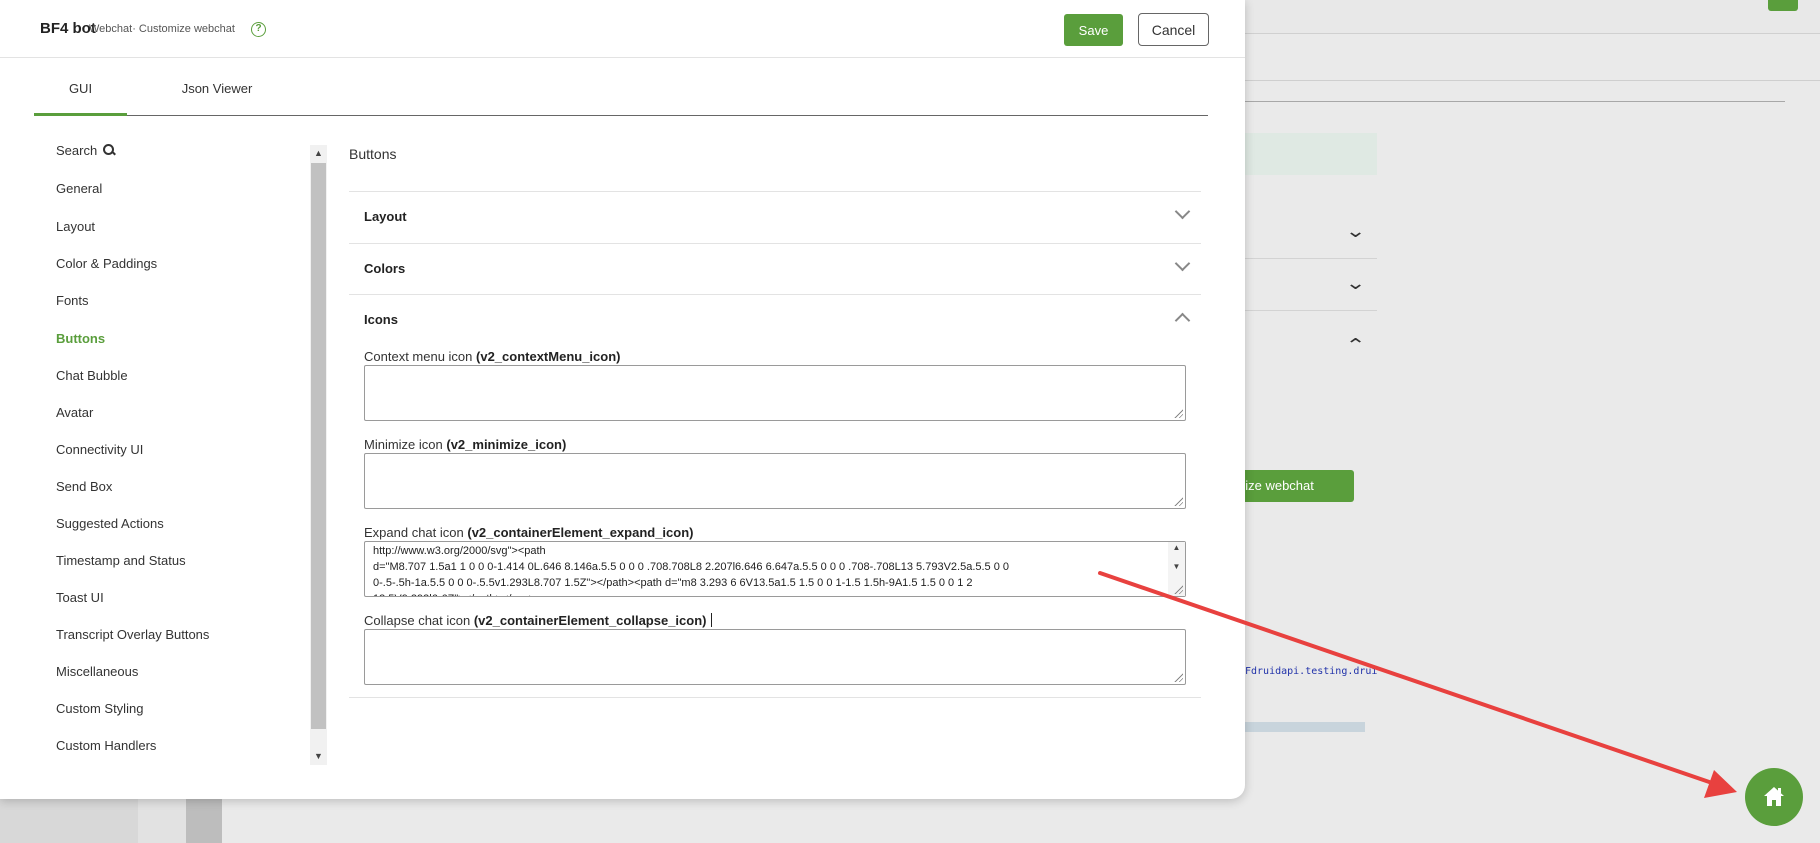 The height and width of the screenshot is (843, 1820). What do you see at coordinates (318, 446) in the screenshot?
I see `scrollbar-thumb` at bounding box center [318, 446].